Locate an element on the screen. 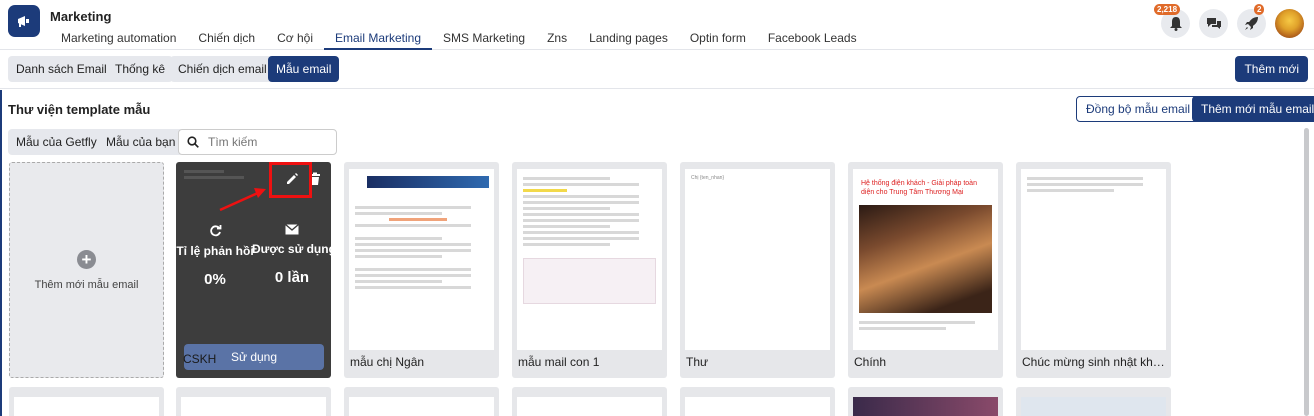  header-actions: 2,218 2 is located at coordinates (1229, 21).